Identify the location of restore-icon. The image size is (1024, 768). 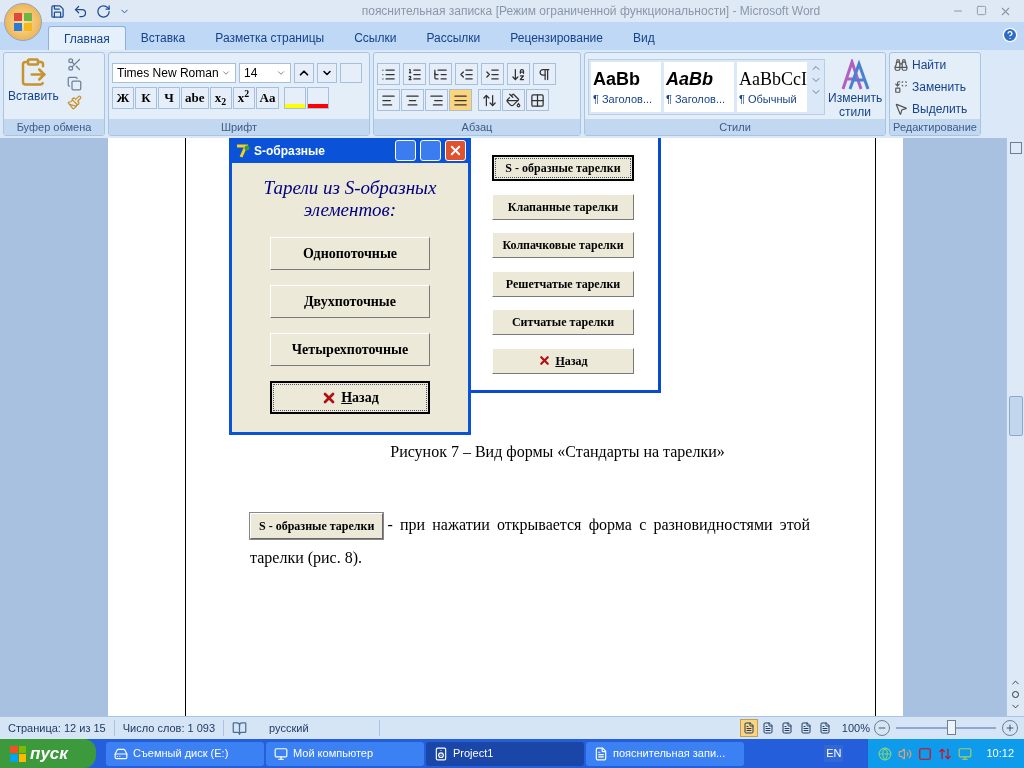
(981, 10).